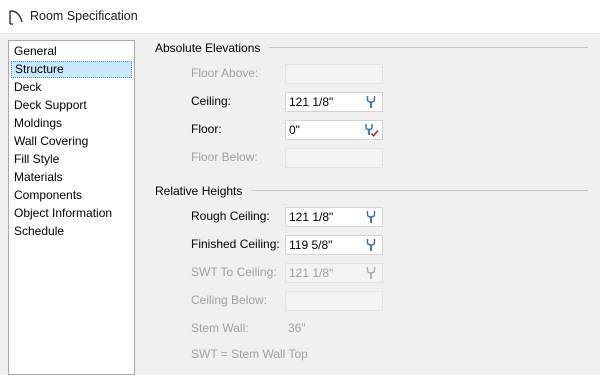 This screenshot has width=600, height=375. What do you see at coordinates (310, 245) in the screenshot?
I see `finished-ceiling-value: 119 5/8"` at bounding box center [310, 245].